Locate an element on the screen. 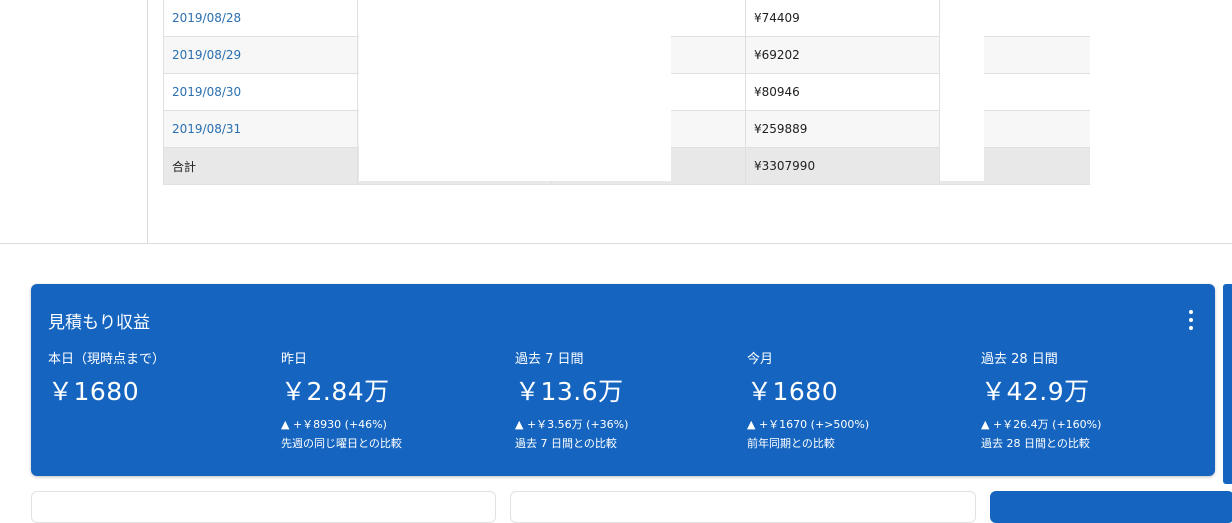 Image resolution: width=1232 pixels, height=523 pixels. metric-delta: ▲ +￥3.56万 (+36%) is located at coordinates (572, 424).